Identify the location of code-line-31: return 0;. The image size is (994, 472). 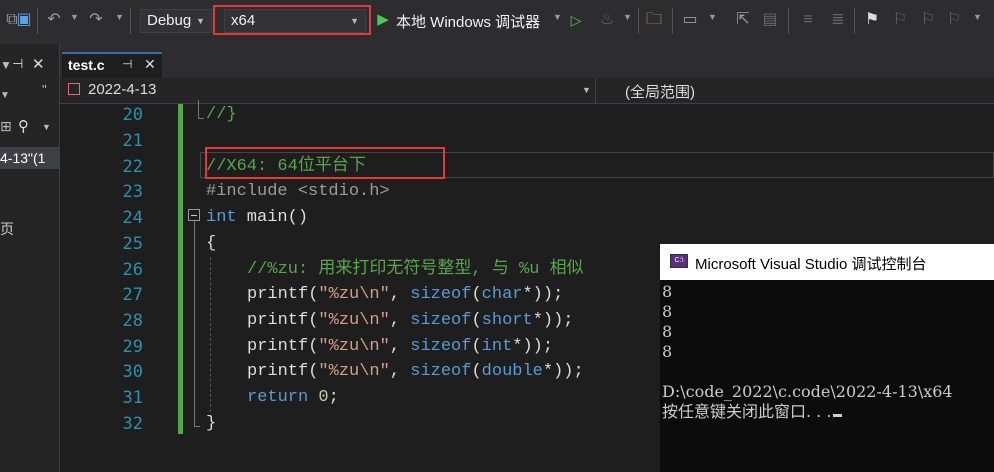
(293, 397).